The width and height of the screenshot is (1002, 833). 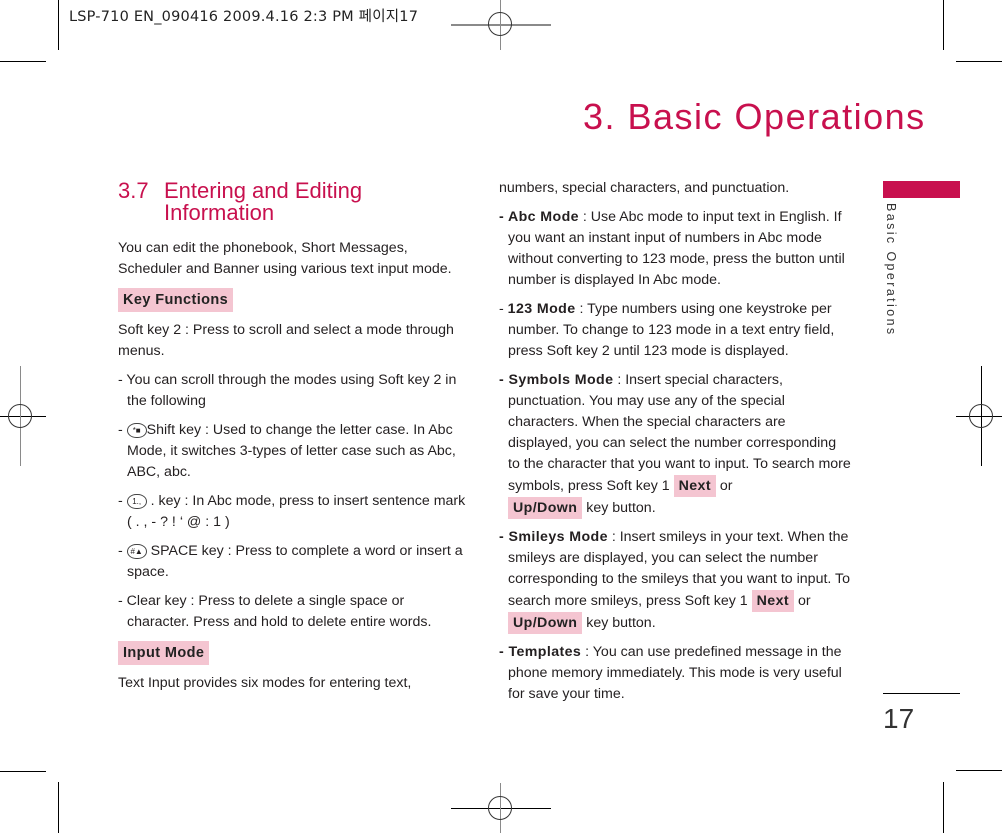 What do you see at coordinates (543, 217) in the screenshot?
I see `mode-name: Abc Mode` at bounding box center [543, 217].